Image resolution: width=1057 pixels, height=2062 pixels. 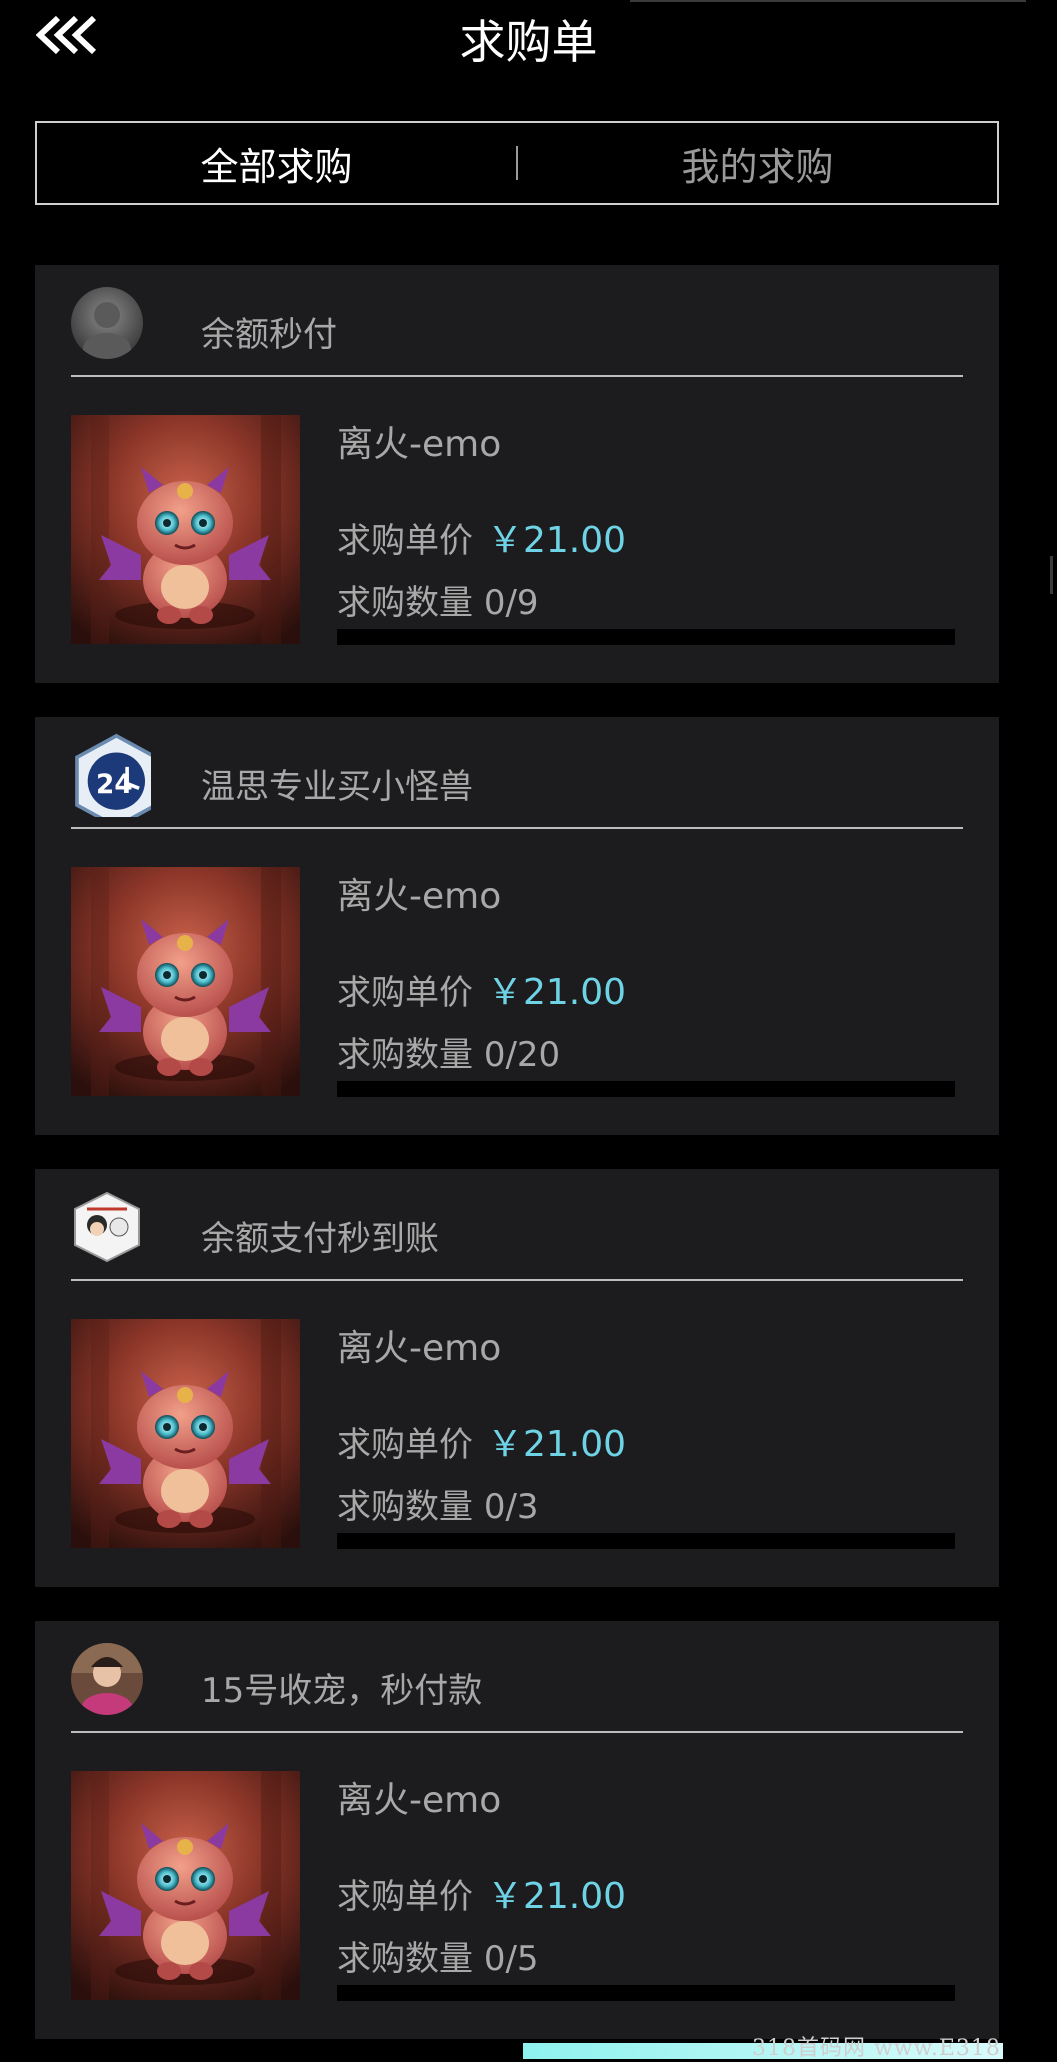 I want to click on scrollbar, so click(x=1051, y=575).